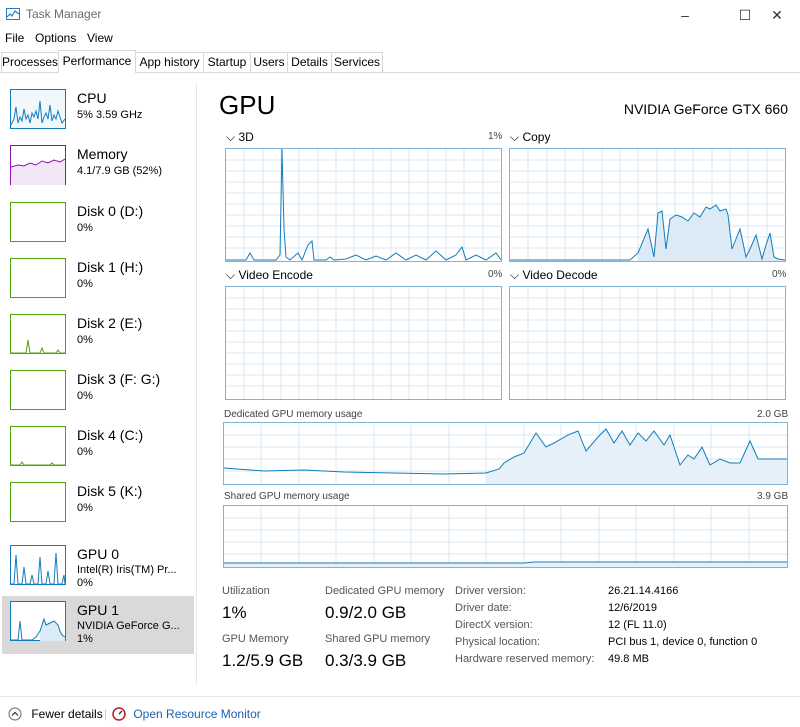 The height and width of the screenshot is (727, 800). I want to click on disk-2-thumbnail-graph, so click(38, 334).